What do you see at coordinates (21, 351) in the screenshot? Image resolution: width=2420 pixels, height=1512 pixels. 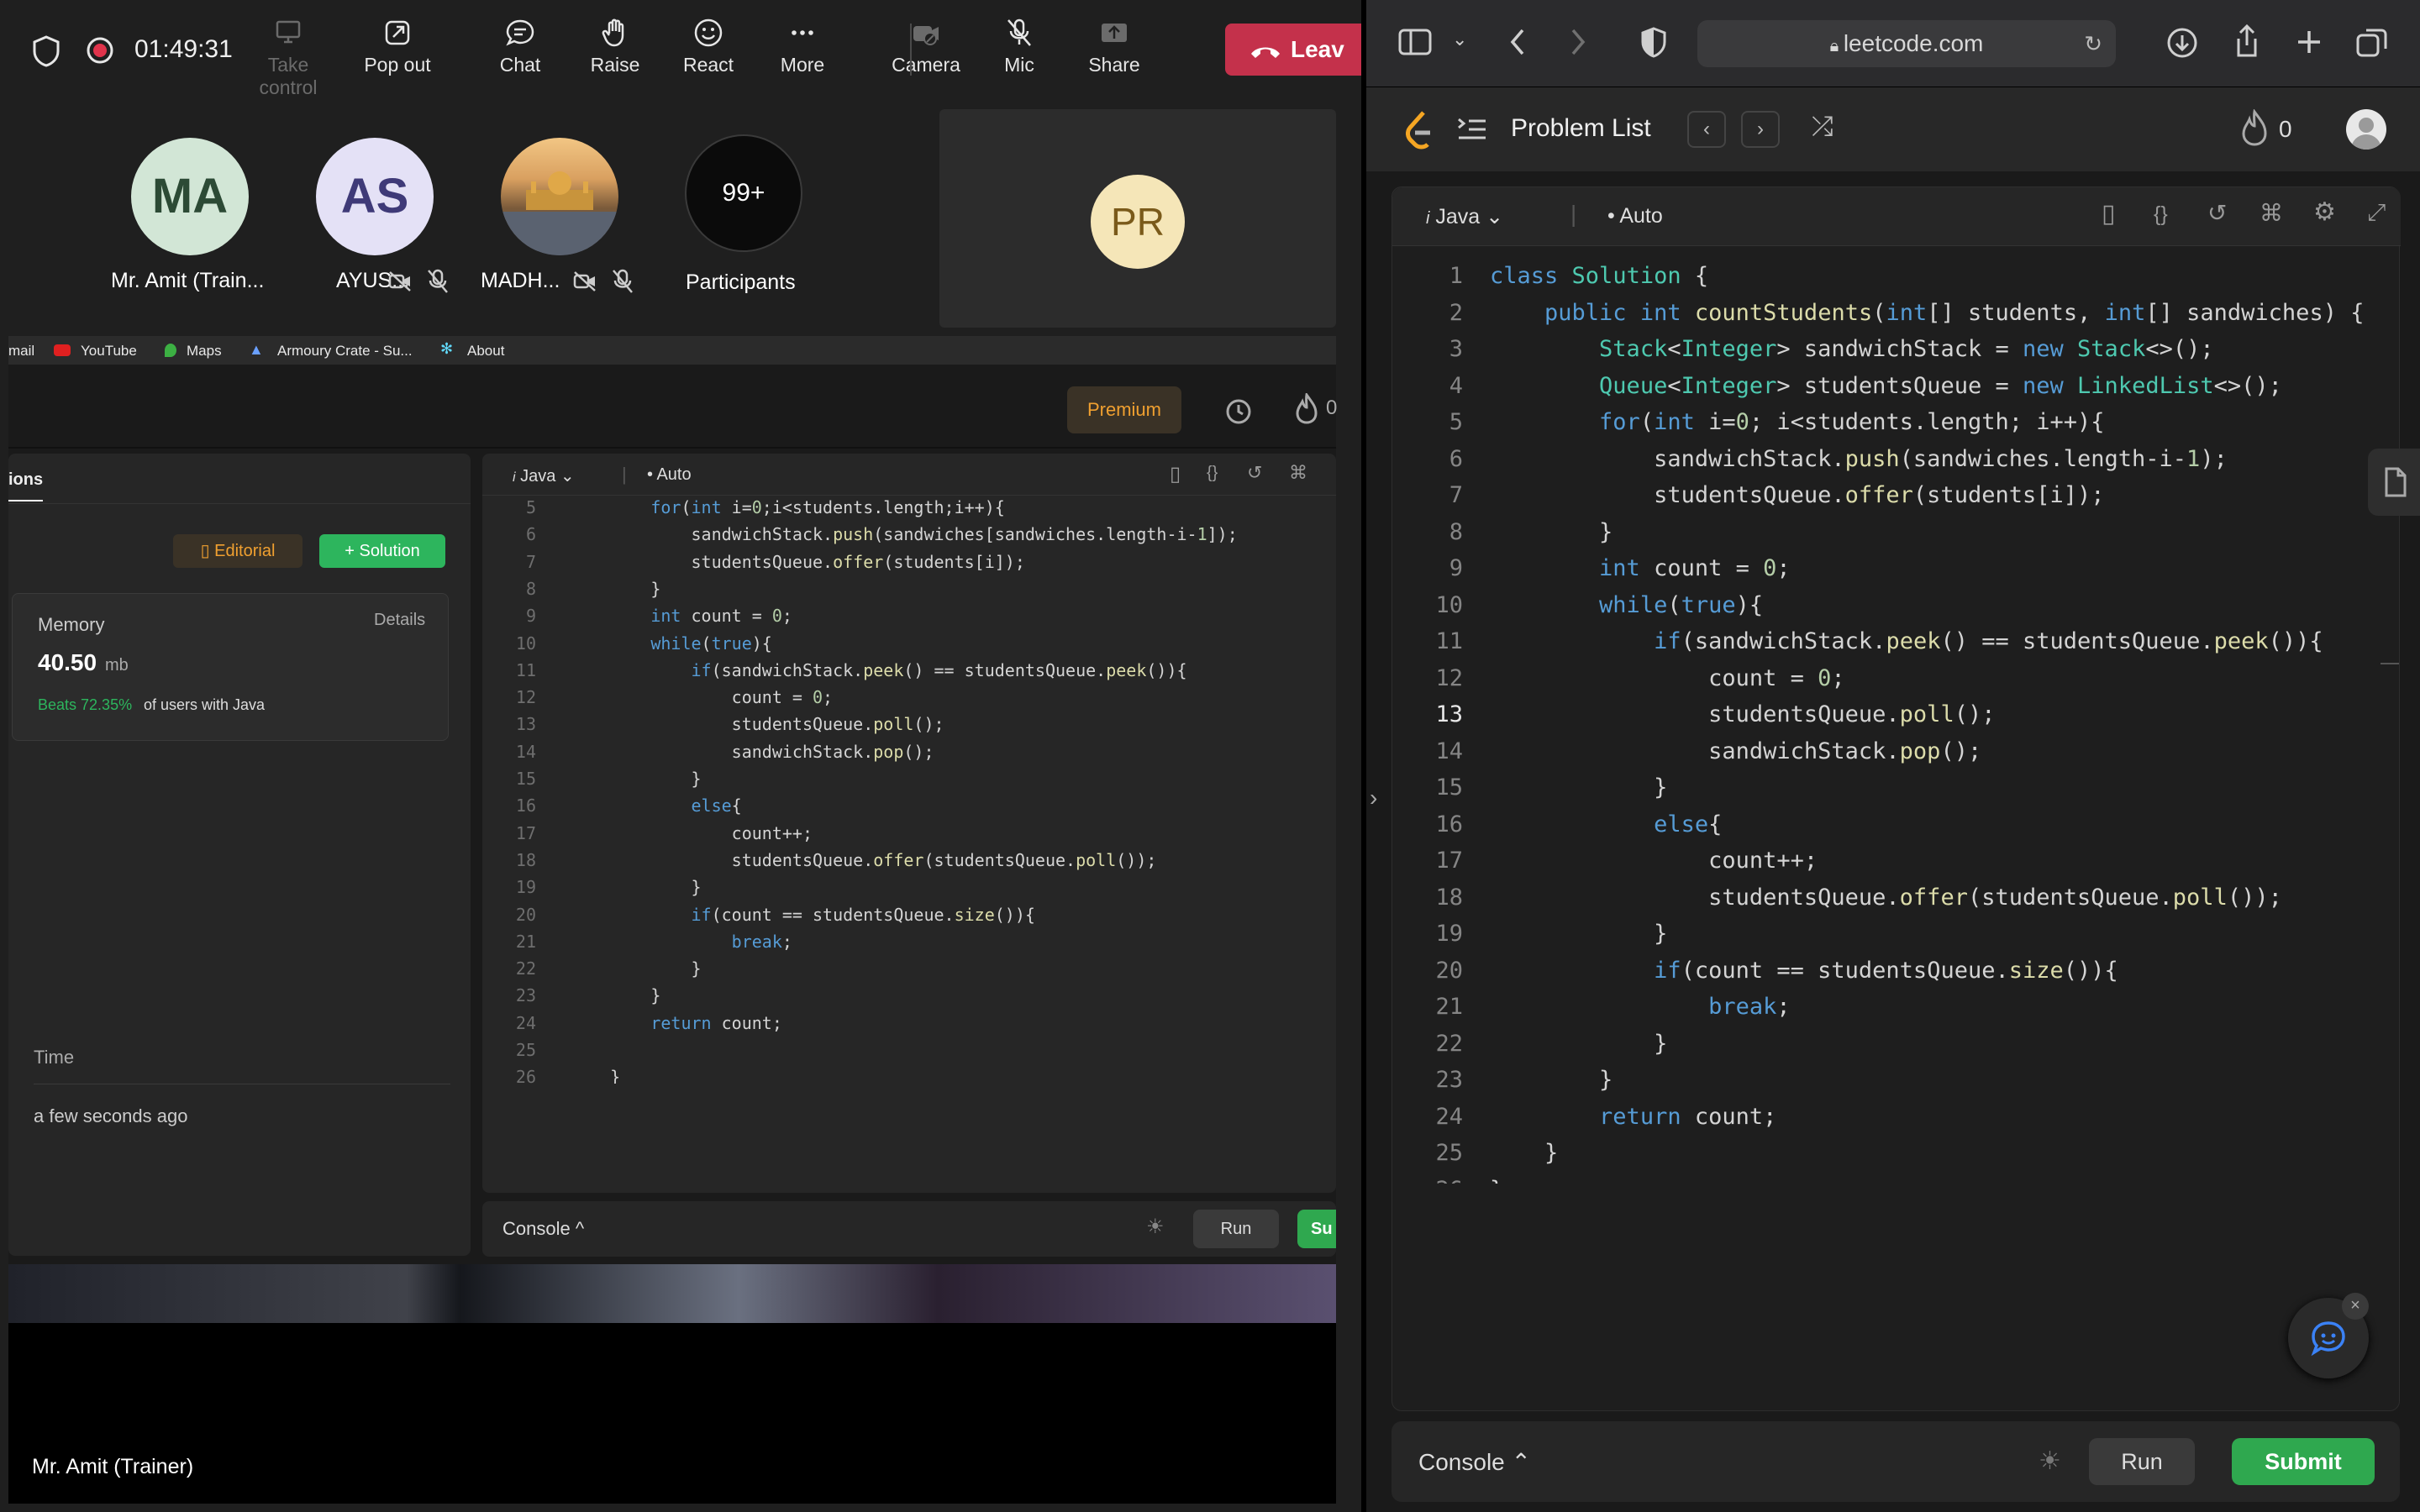 I see `bookmark-mail: mail` at bounding box center [21, 351].